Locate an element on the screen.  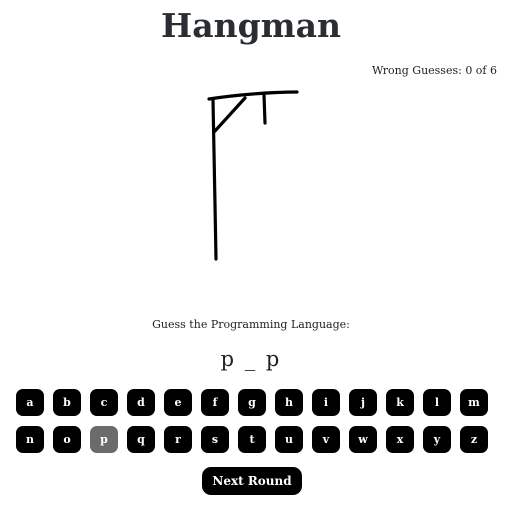
next-round-button: Next Round is located at coordinates (252, 481).